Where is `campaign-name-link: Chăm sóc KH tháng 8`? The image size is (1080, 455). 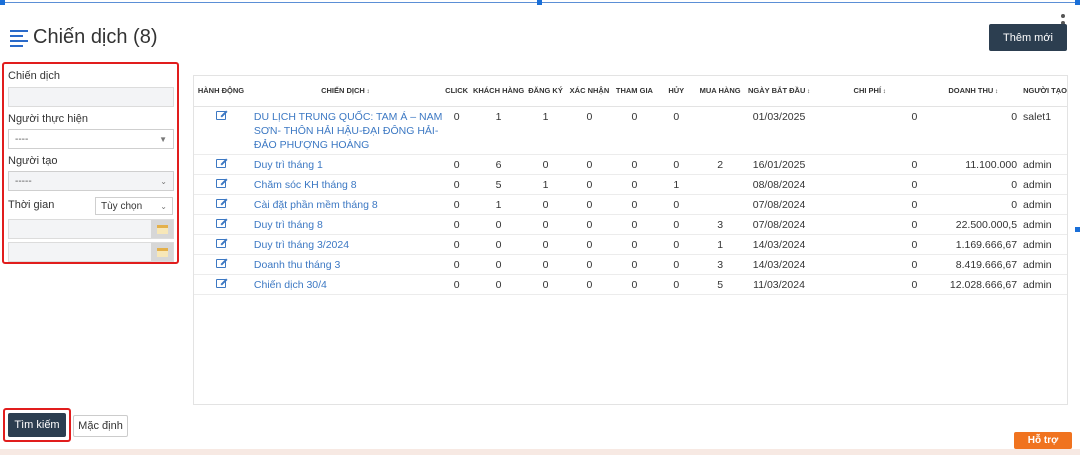
campaign-name-link: Chăm sóc KH tháng 8 is located at coordinates (345, 184).